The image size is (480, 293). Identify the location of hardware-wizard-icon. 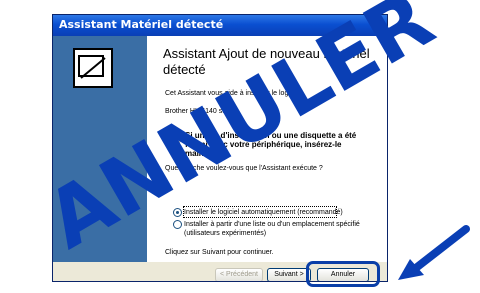
(93, 68).